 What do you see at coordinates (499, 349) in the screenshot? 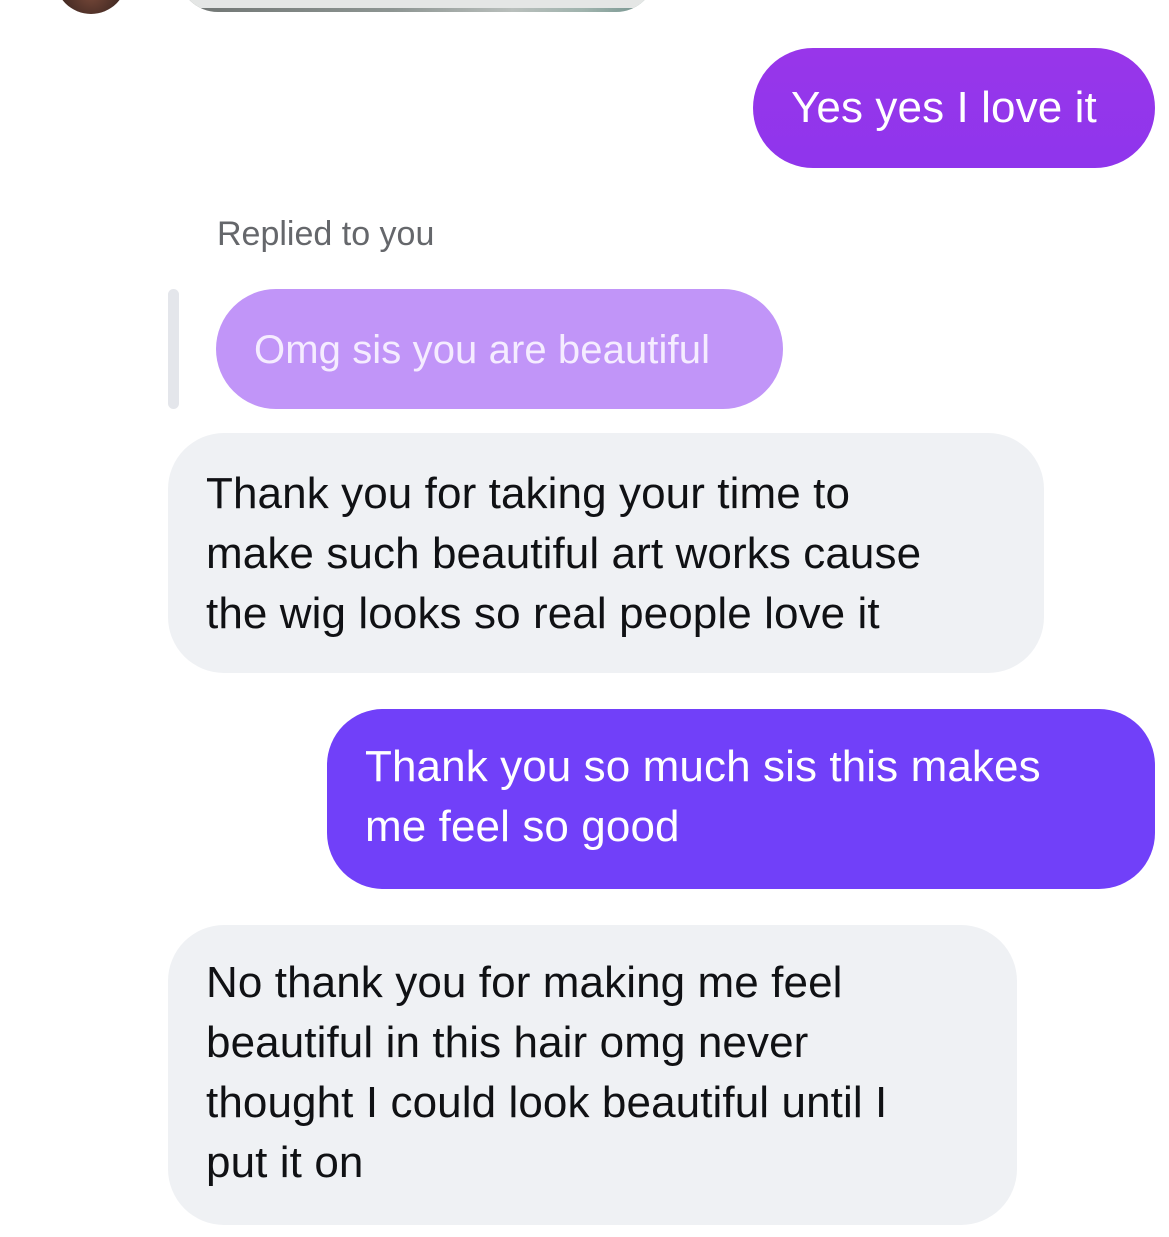
I see `quoted-message-bubble: Omg sis you are beautiful` at bounding box center [499, 349].